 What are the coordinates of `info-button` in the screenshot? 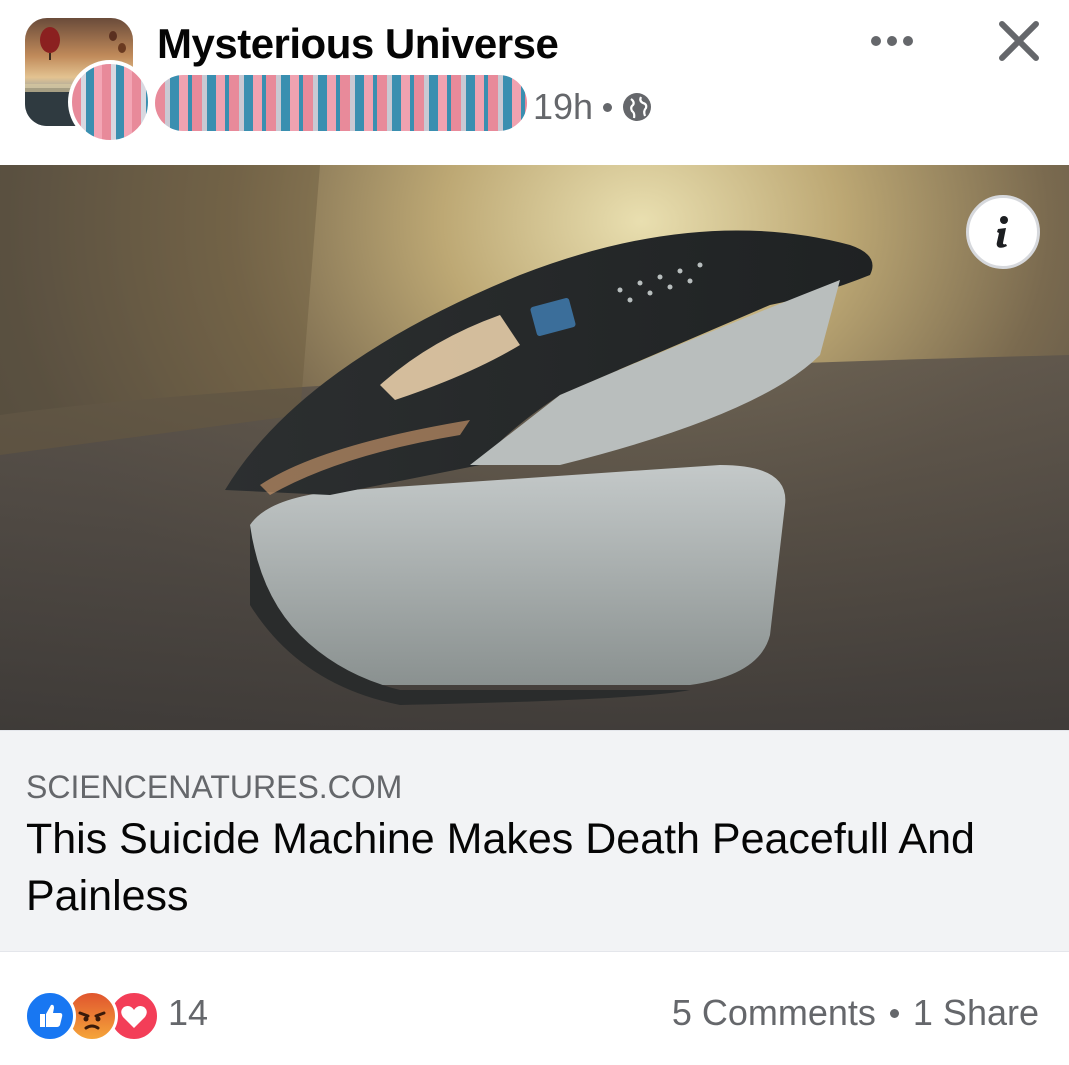 It's located at (1003, 232).